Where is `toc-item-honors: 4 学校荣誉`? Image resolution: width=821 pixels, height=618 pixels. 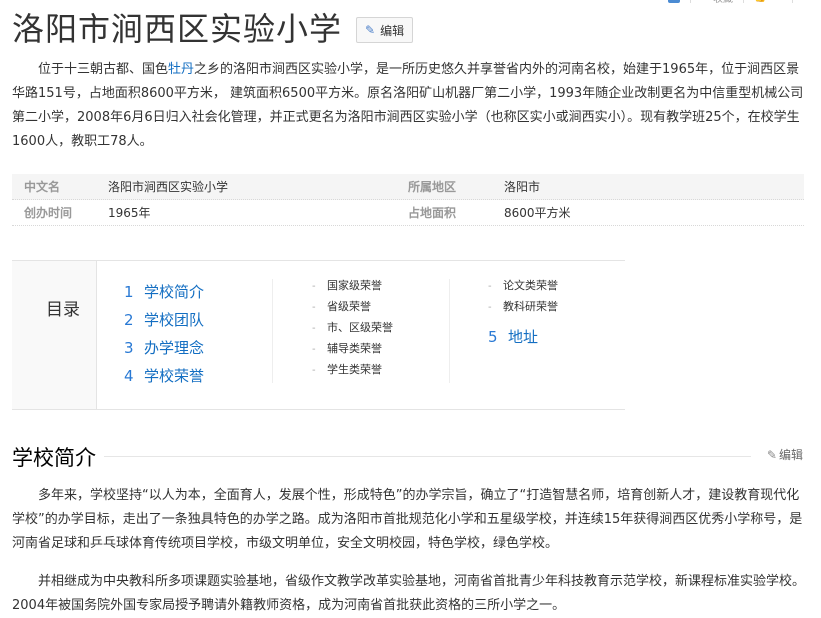 toc-item-honors: 4 学校荣誉 is located at coordinates (164, 376).